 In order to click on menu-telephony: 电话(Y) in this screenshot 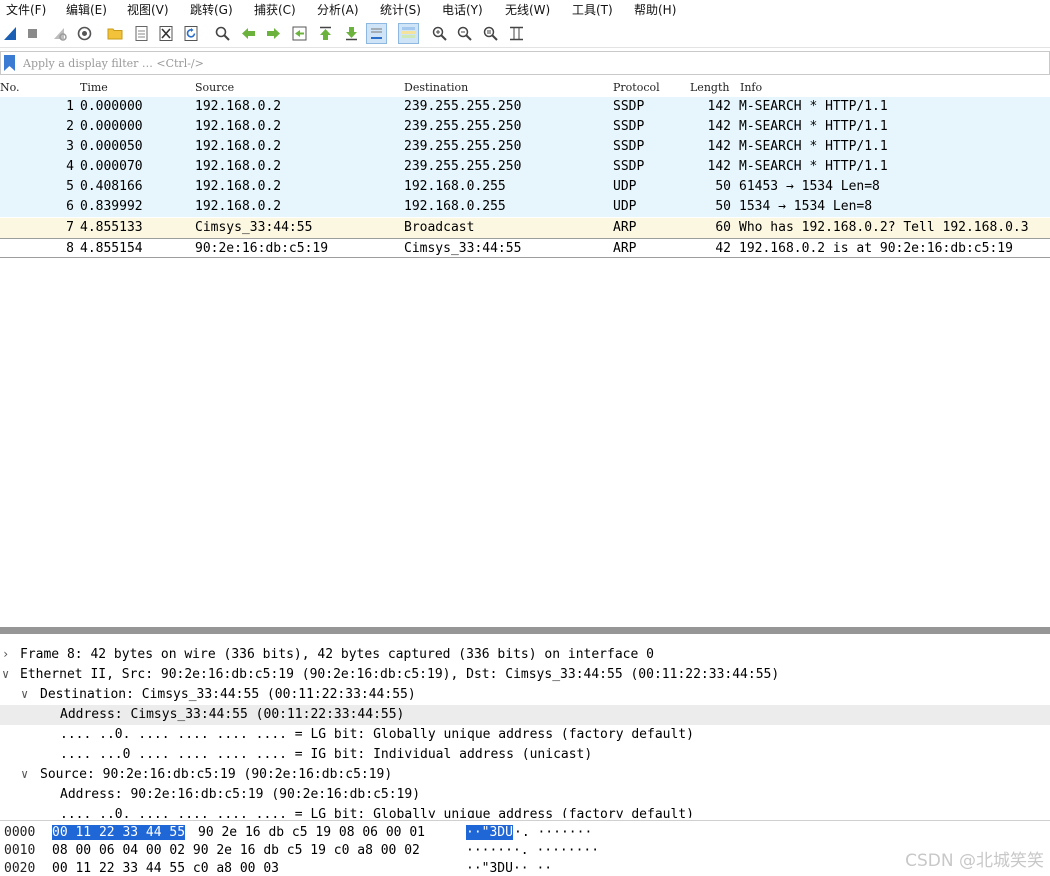, I will do `click(462, 9)`.